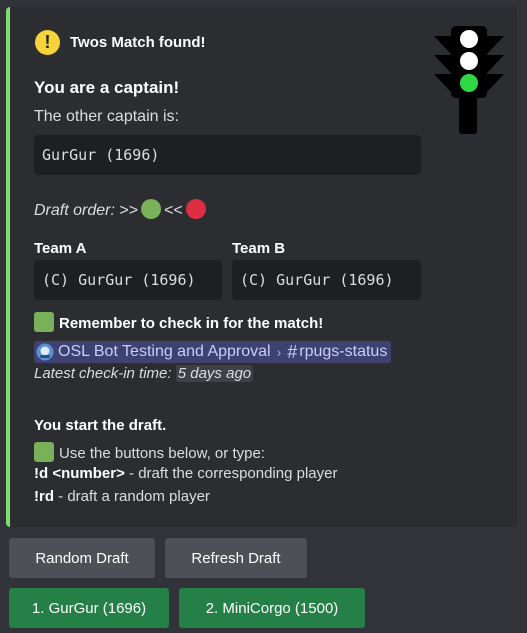 The width and height of the screenshot is (527, 633). Describe the element at coordinates (47, 42) in the screenshot. I see `warning-icon: !` at that location.